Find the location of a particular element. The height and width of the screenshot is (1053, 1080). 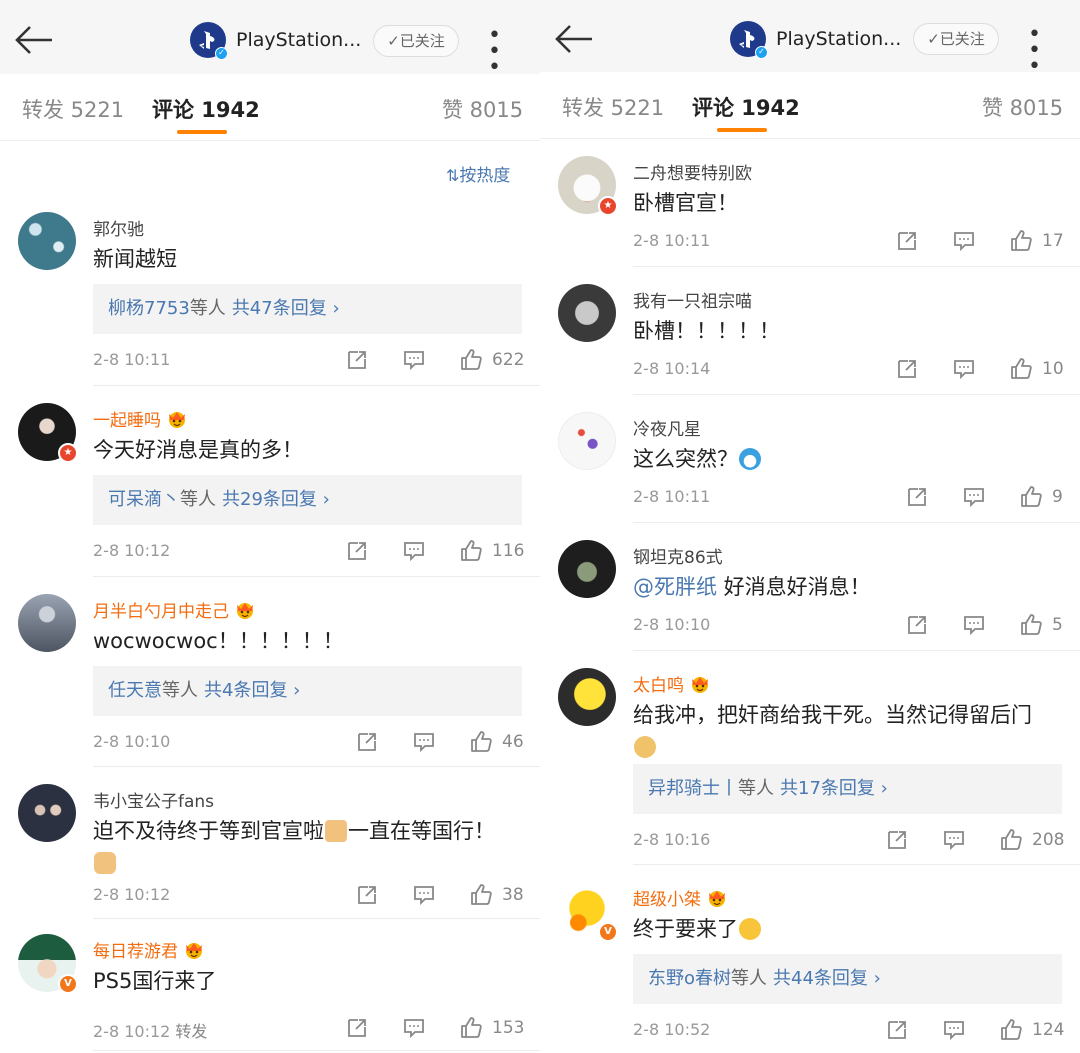

comment-username: 韦小宝公子fans is located at coordinates (153, 799).